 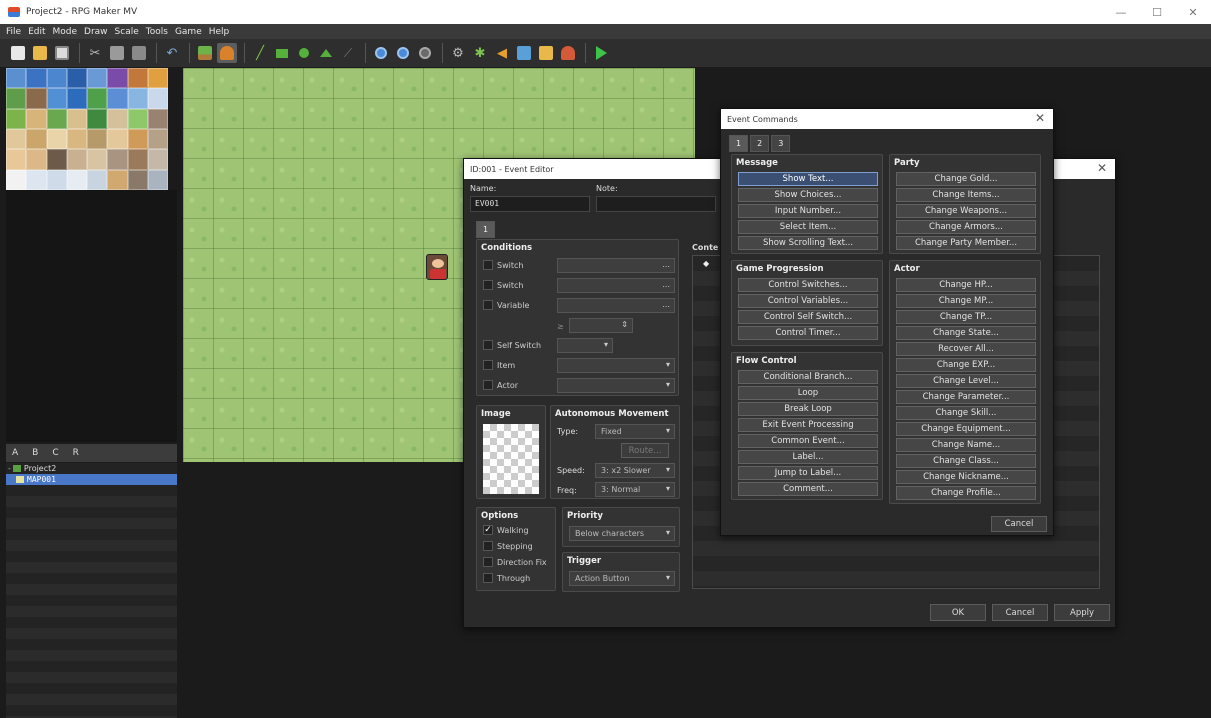 What do you see at coordinates (511, 459) in the screenshot?
I see `image-preview` at bounding box center [511, 459].